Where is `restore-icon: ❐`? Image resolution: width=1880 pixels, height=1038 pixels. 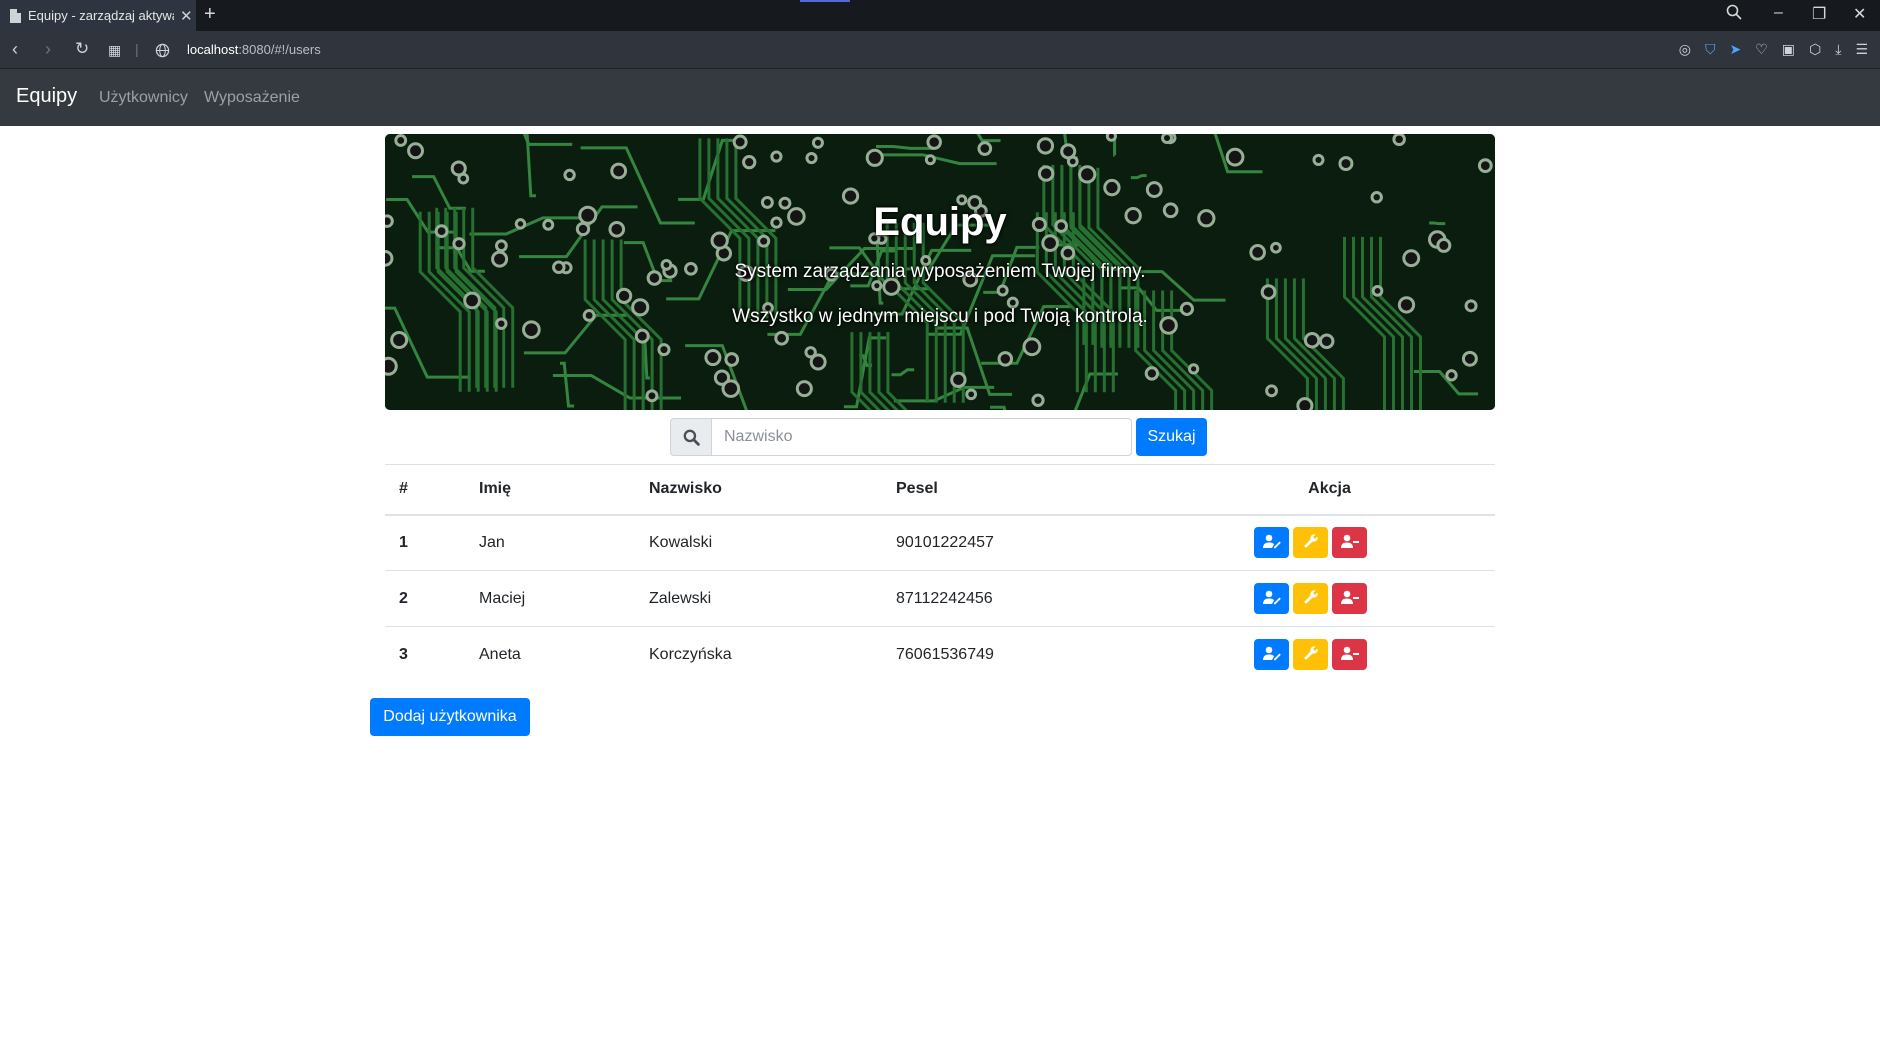 restore-icon: ❐ is located at coordinates (1819, 14).